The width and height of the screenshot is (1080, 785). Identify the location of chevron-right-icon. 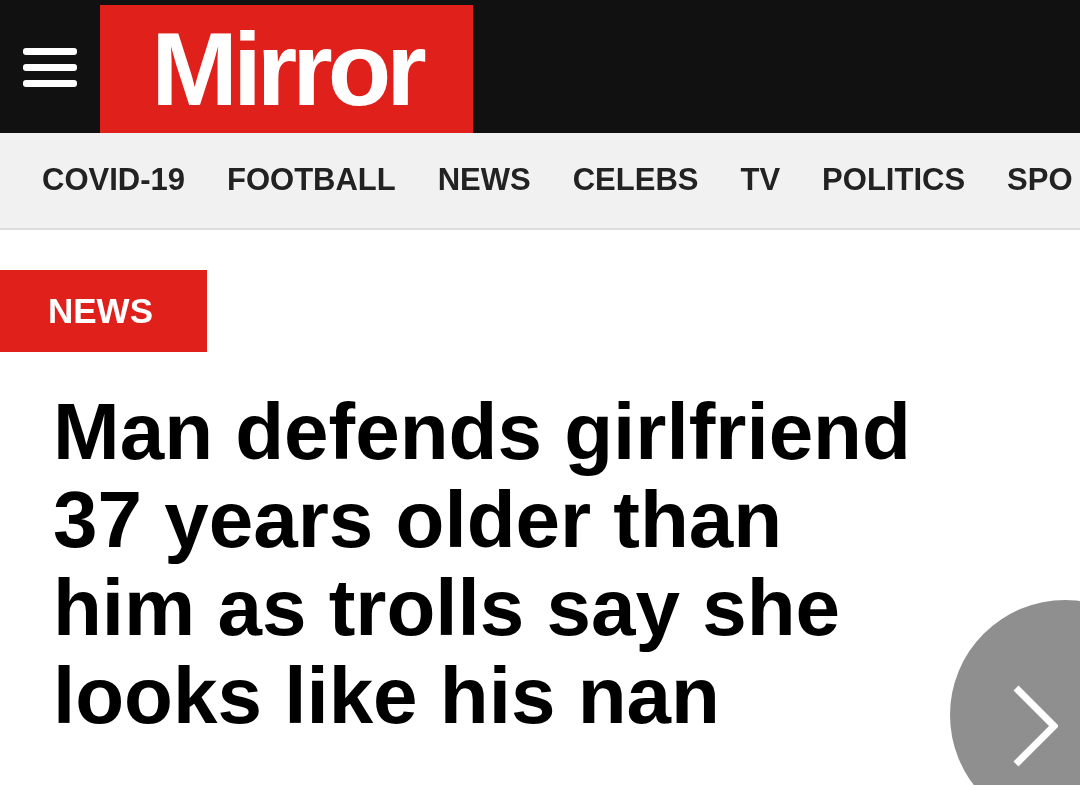
(1035, 726).